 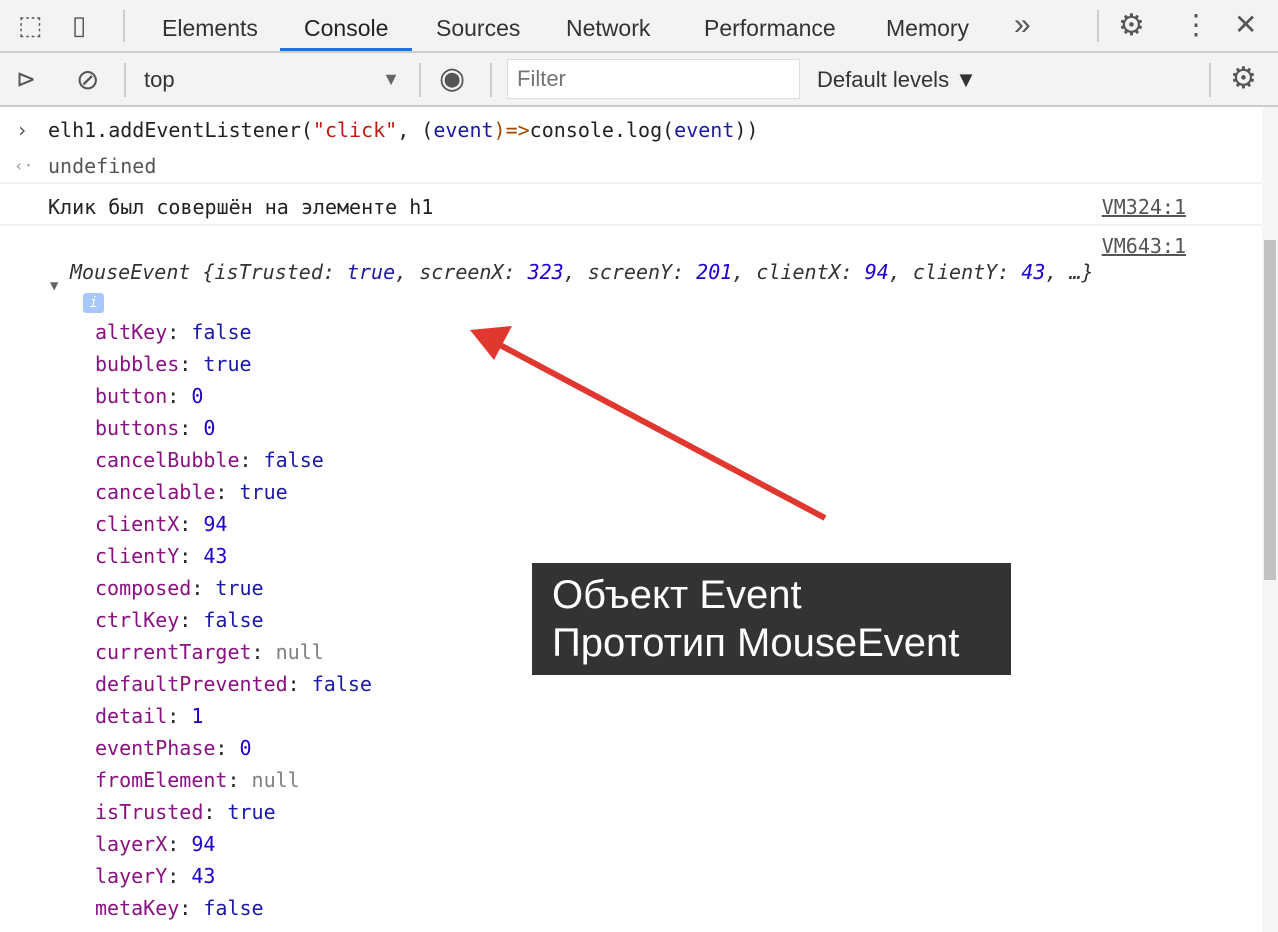 I want to click on arrow-shaft, so click(x=662, y=431).